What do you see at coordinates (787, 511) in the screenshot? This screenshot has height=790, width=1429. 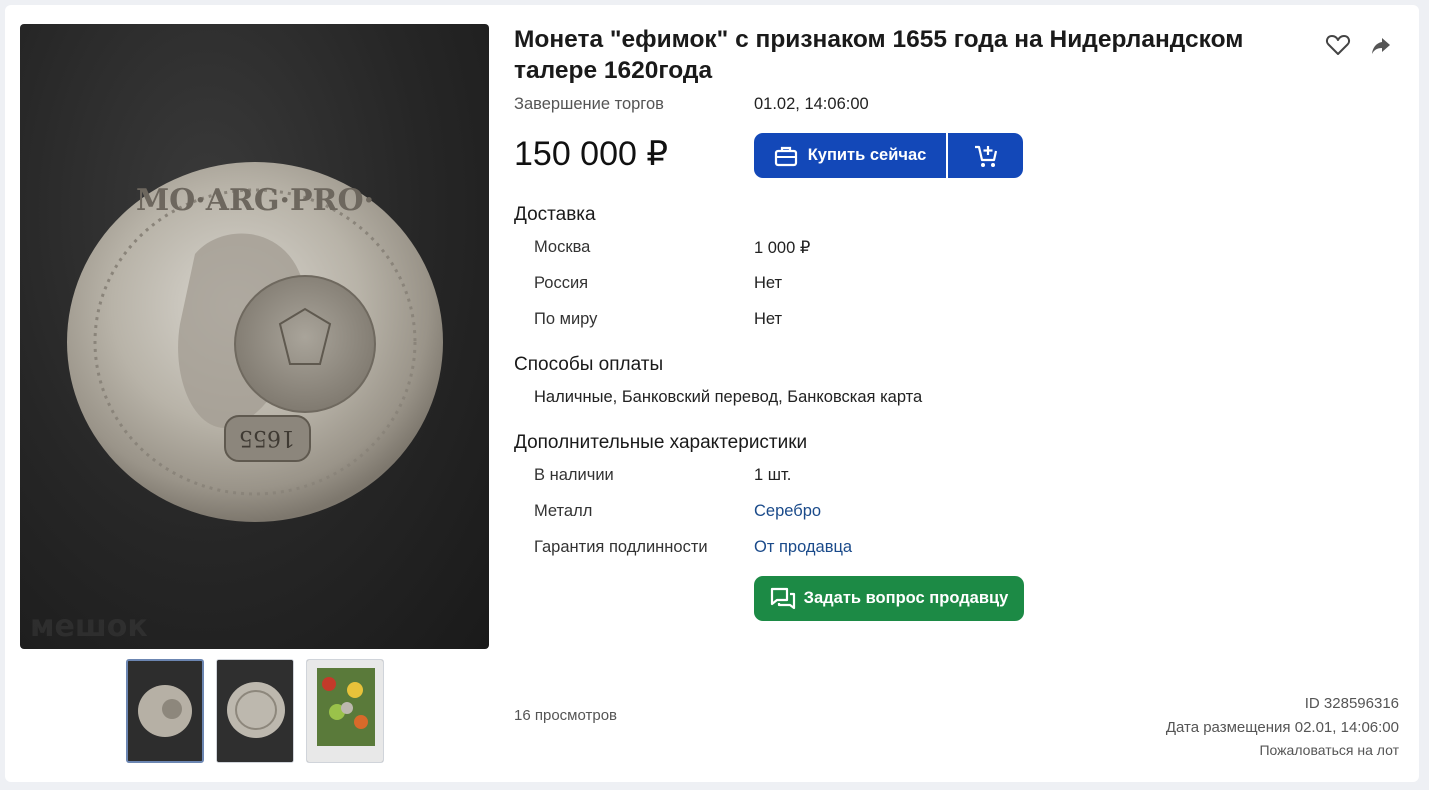 I see `metal-link: Серебро` at bounding box center [787, 511].